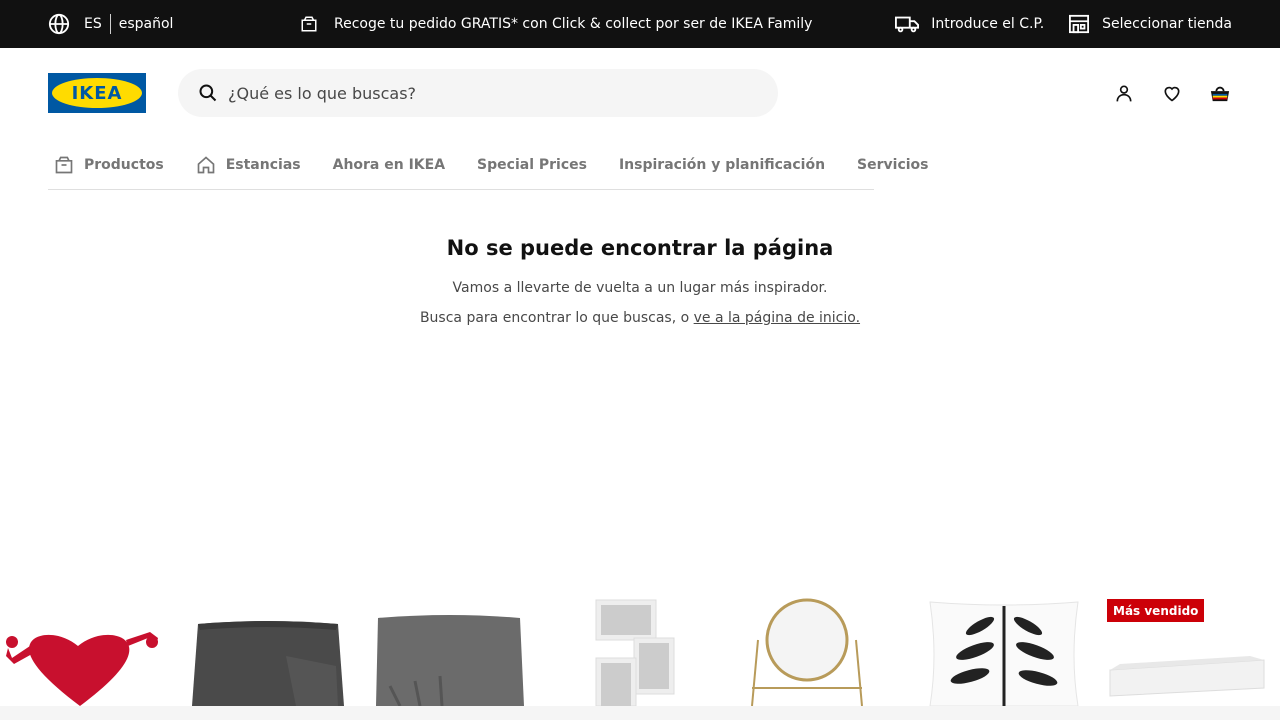  Describe the element at coordinates (988, 24) in the screenshot. I see `postal-code-label: Introduce el C.P.` at that location.